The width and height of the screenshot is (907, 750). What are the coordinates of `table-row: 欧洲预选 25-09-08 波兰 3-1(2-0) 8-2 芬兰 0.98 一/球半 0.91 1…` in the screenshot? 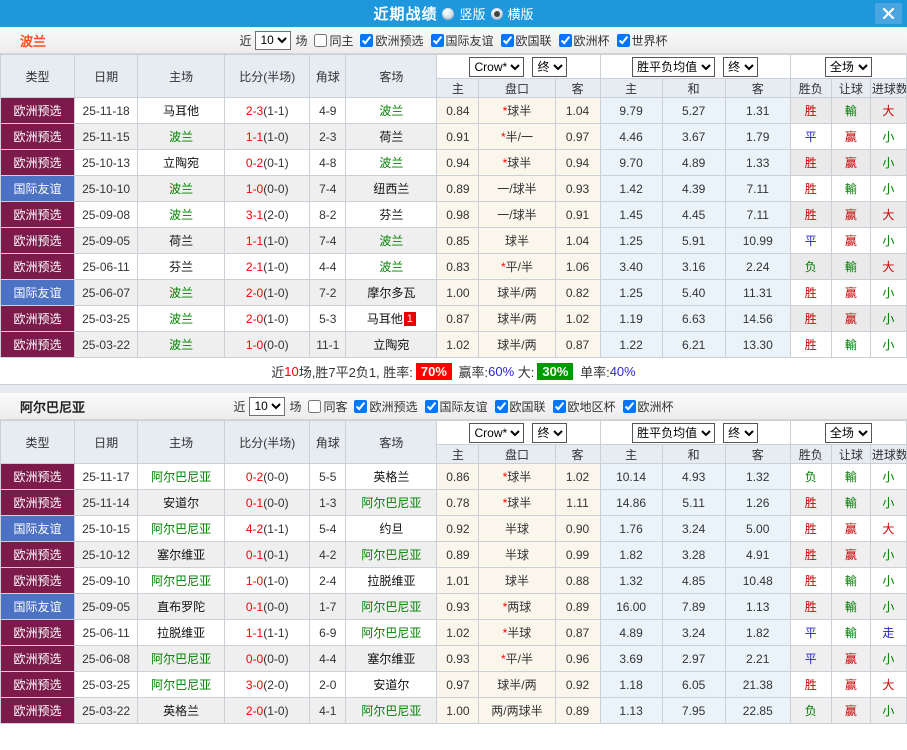 It's located at (453, 214).